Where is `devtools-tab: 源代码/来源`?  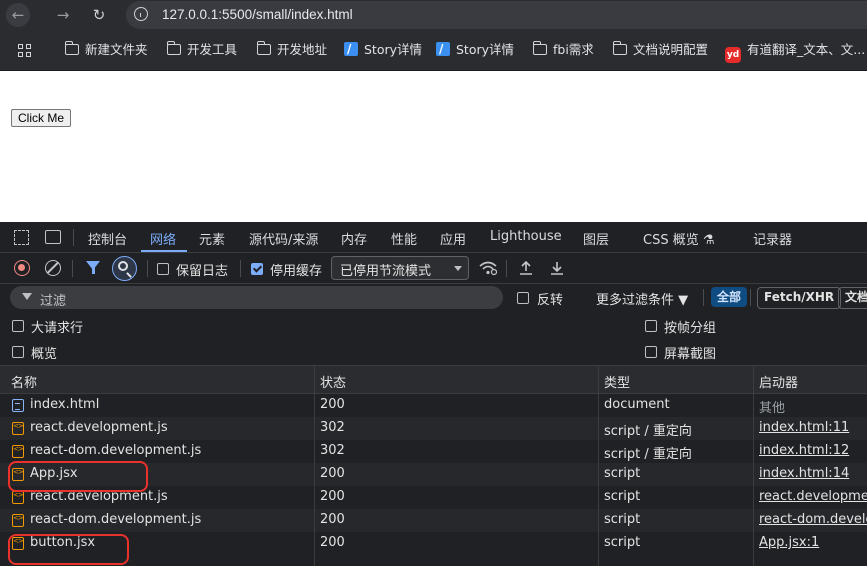 devtools-tab: 源代码/来源 is located at coordinates (283, 238).